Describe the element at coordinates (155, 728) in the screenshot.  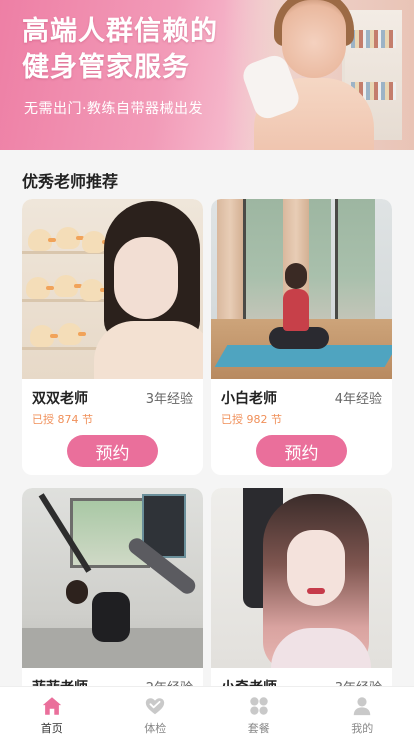
I see `tab-label: 体检` at that location.